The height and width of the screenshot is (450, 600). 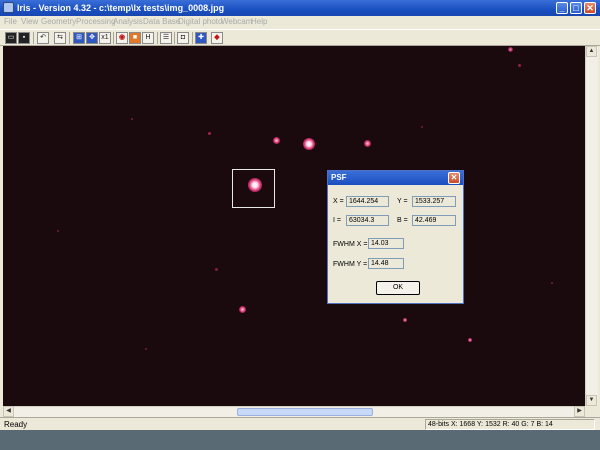 What do you see at coordinates (11, 38) in the screenshot?
I see `load-icon: ▭` at bounding box center [11, 38].